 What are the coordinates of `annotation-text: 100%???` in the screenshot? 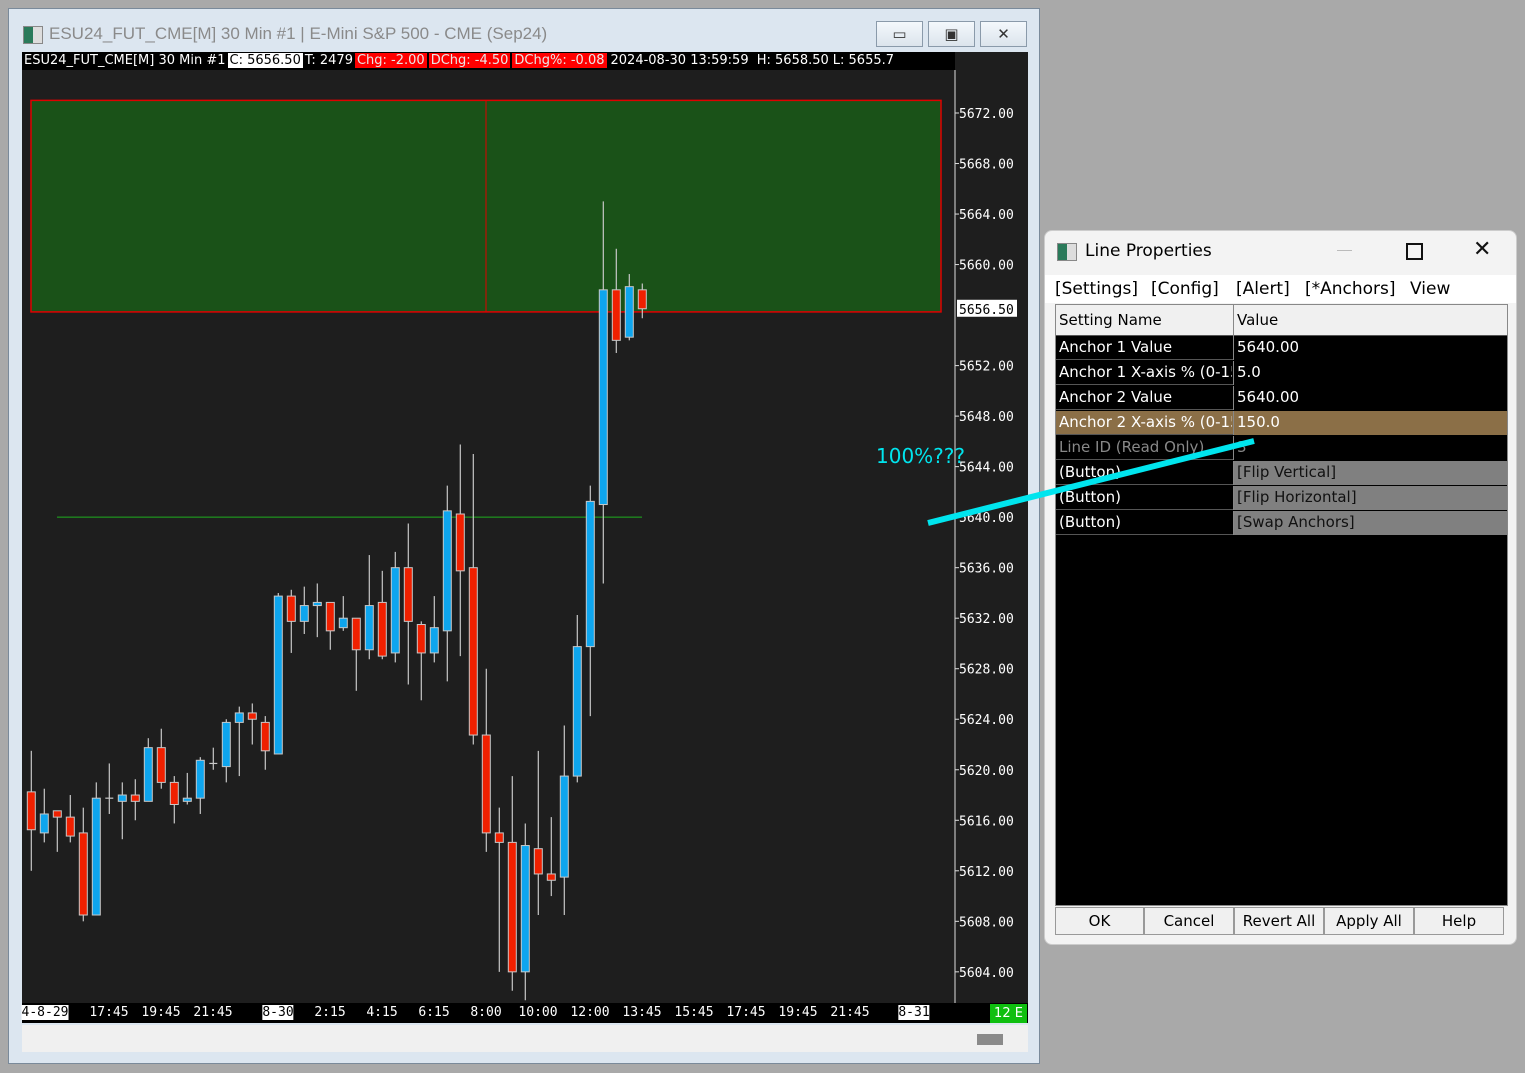 It's located at (921, 456).